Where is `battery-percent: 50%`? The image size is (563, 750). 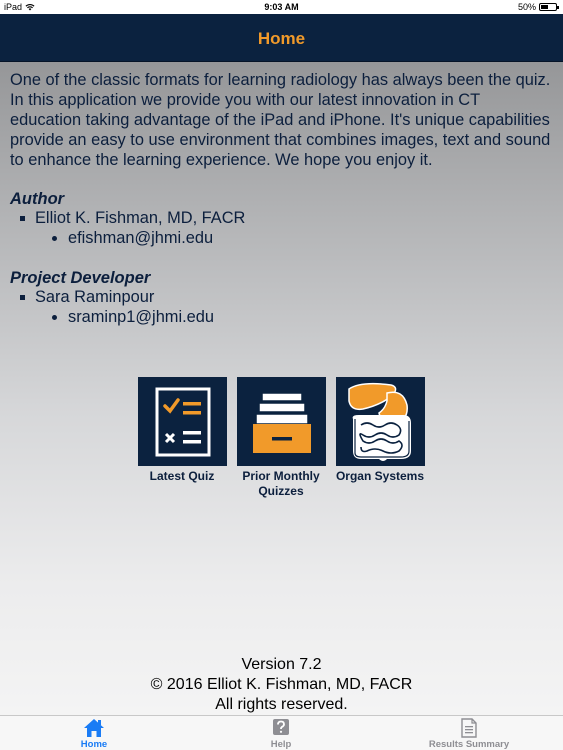 battery-percent: 50% is located at coordinates (526, 7).